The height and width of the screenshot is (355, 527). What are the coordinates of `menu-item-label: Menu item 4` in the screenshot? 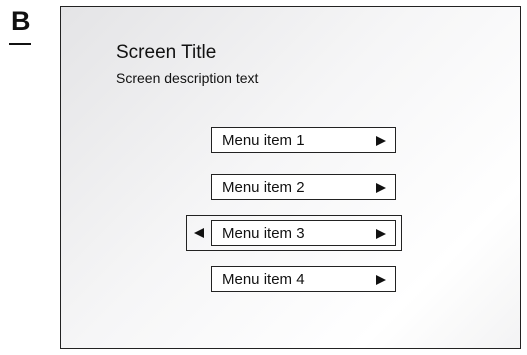 It's located at (263, 279).